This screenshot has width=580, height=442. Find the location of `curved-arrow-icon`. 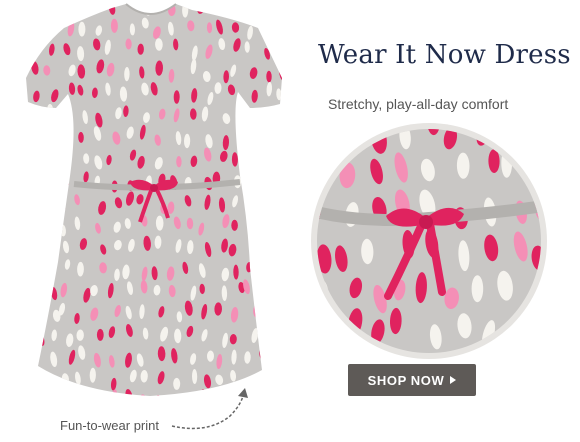

curved-arrow-icon is located at coordinates (209, 409).